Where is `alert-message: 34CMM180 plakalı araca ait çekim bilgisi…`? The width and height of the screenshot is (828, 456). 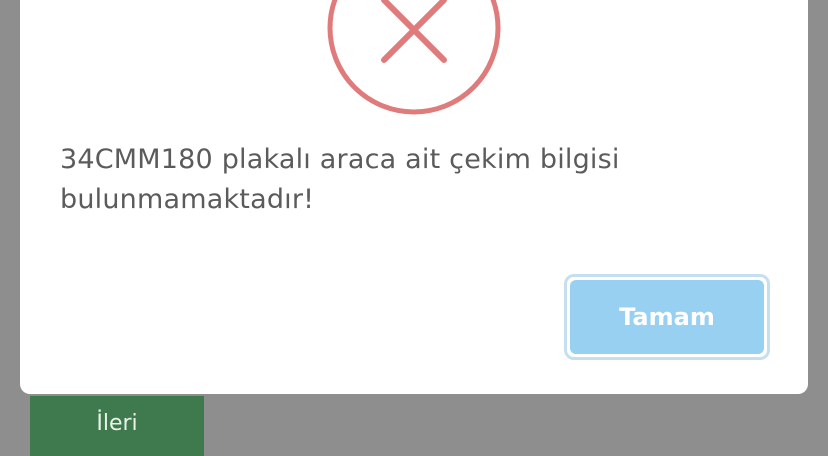 alert-message: 34CMM180 plakalı araca ait çekim bilgisi… is located at coordinates (340, 179).